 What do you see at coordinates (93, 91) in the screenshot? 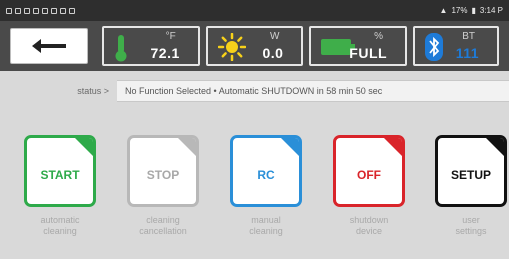
I see `status-label: status >` at bounding box center [93, 91].